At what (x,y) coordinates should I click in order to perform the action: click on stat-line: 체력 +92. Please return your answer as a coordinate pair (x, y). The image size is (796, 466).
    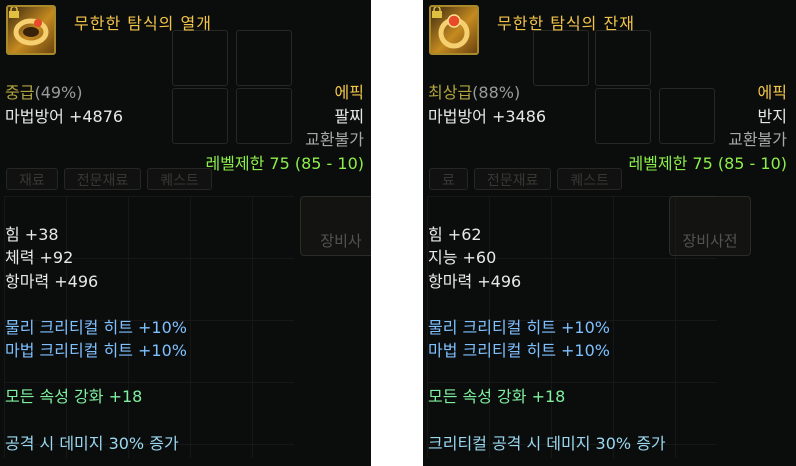
    Looking at the image, I should click on (39, 257).